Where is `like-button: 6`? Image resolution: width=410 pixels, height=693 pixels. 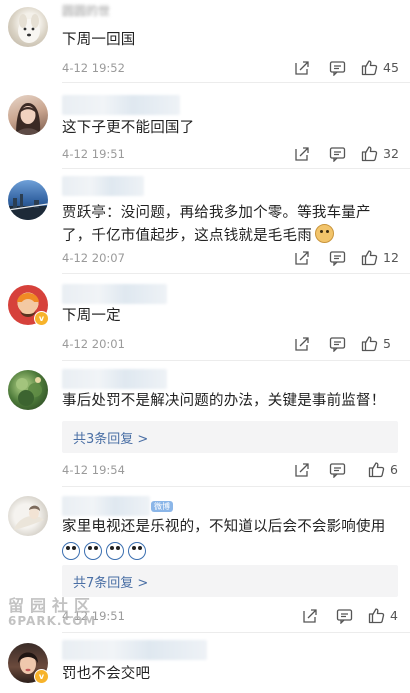
like-button: 6 is located at coordinates (383, 469).